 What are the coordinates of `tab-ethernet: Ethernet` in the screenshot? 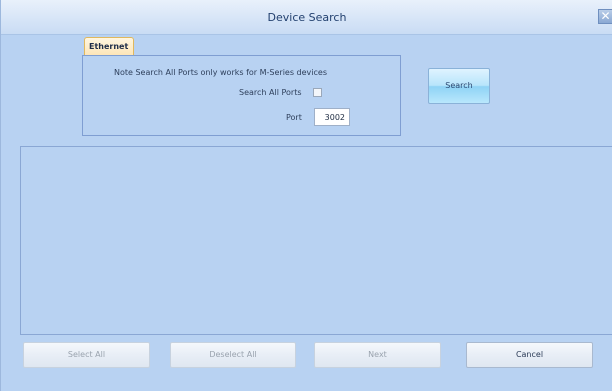 It's located at (109, 46).